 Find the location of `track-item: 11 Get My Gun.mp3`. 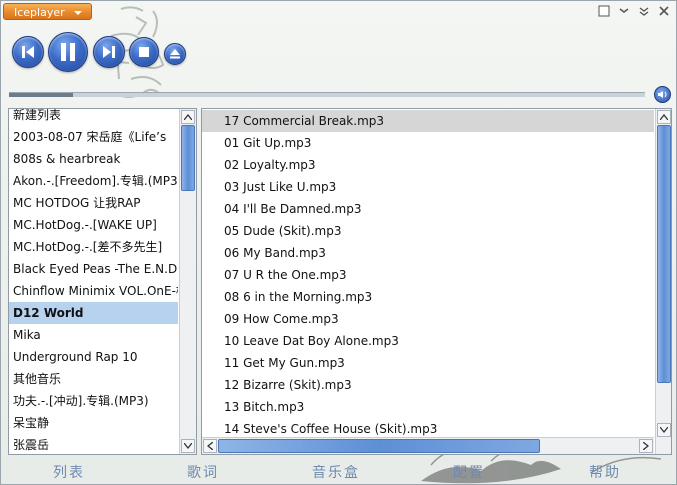

track-item: 11 Get My Gun.mp3 is located at coordinates (428, 363).